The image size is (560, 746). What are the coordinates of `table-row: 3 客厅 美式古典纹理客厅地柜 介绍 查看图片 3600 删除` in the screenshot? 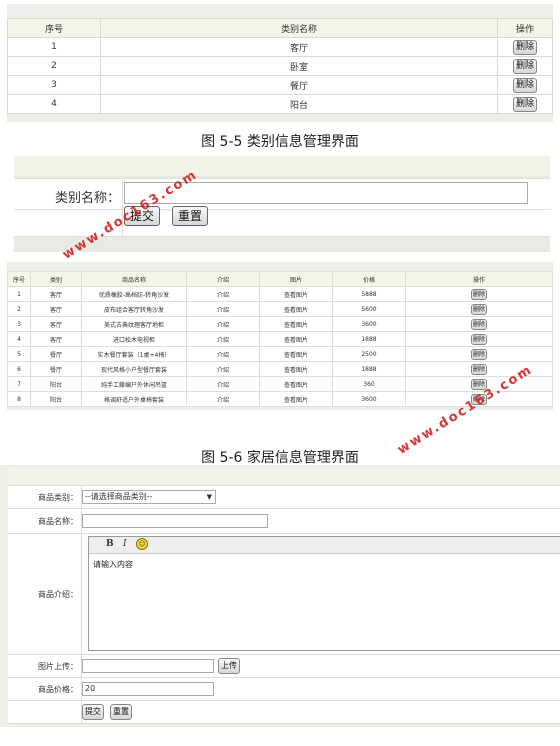 It's located at (280, 324).